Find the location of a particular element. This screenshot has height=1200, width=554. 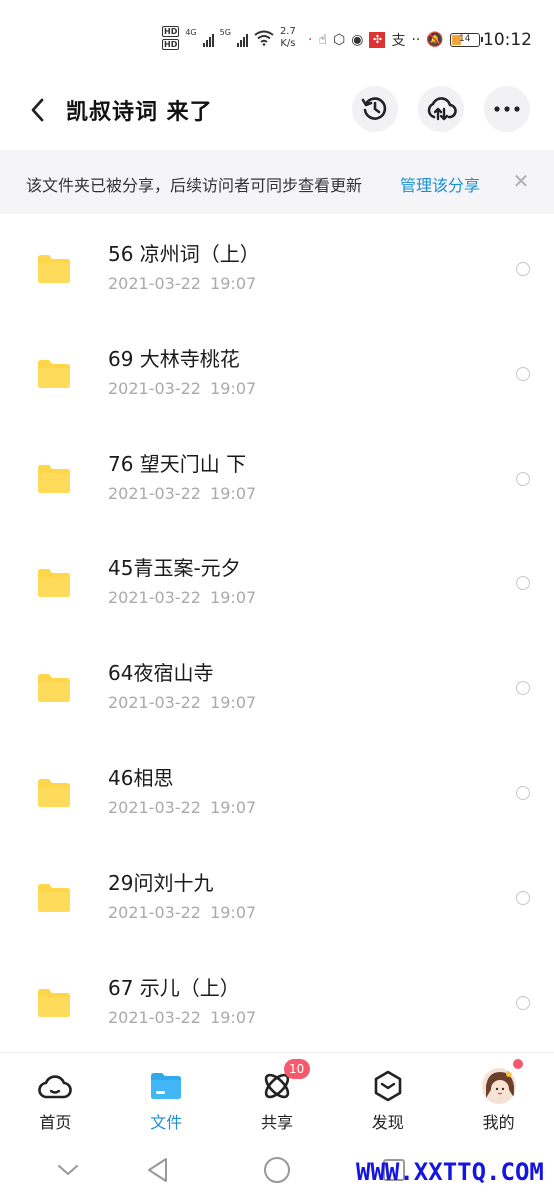

file-name: 67 示儿（上） is located at coordinates (174, 987).